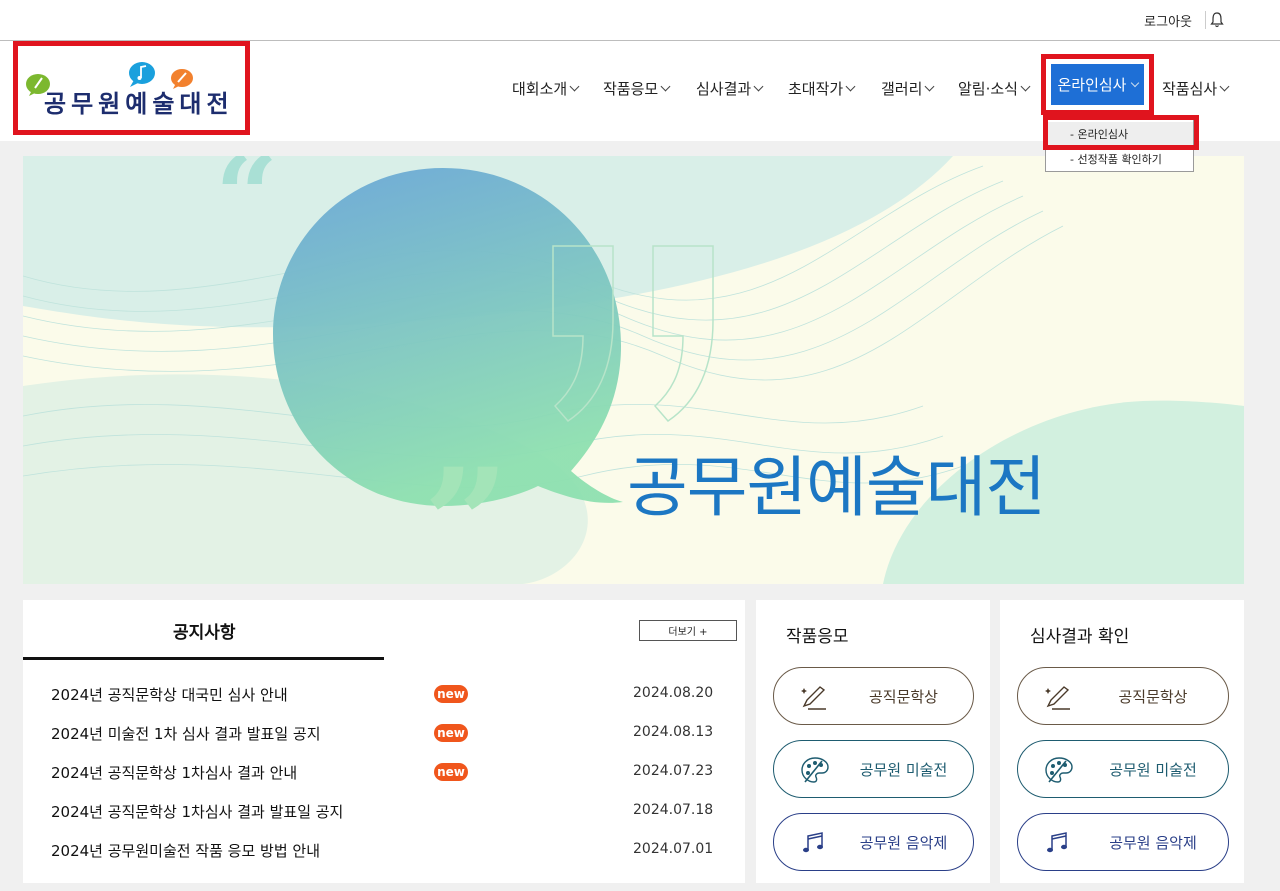 Image resolution: width=1280 pixels, height=891 pixels. Describe the element at coordinates (873, 696) in the screenshot. I see `apply-literature-button: 공직문학상` at that location.